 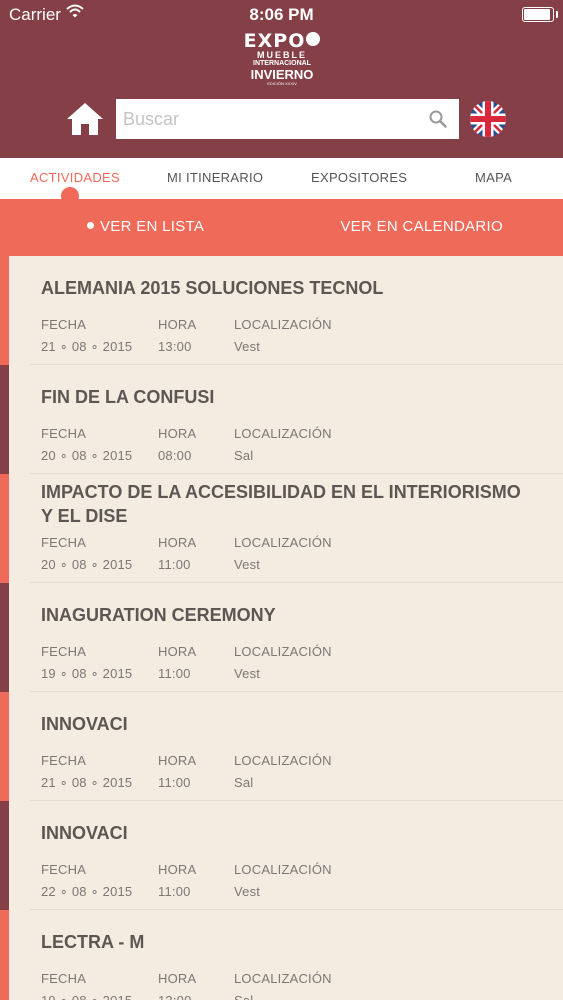 What do you see at coordinates (158, 615) in the screenshot?
I see `activity-title: INAGURATION CEREMONY` at bounding box center [158, 615].